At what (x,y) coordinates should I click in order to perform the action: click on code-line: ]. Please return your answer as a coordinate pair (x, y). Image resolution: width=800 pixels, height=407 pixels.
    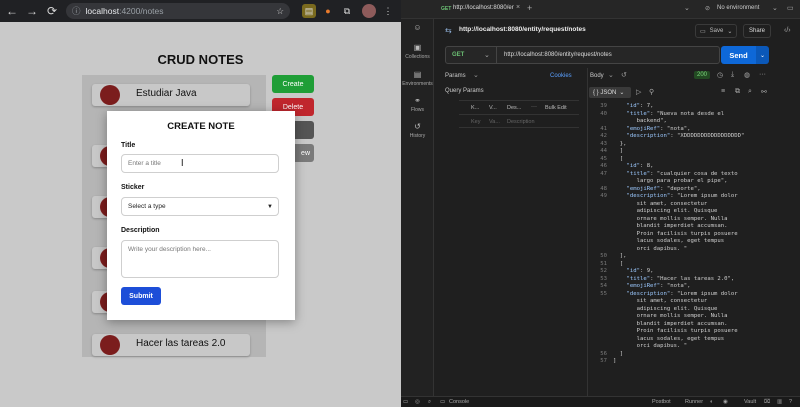
    Looking at the image, I should click on (618, 151).